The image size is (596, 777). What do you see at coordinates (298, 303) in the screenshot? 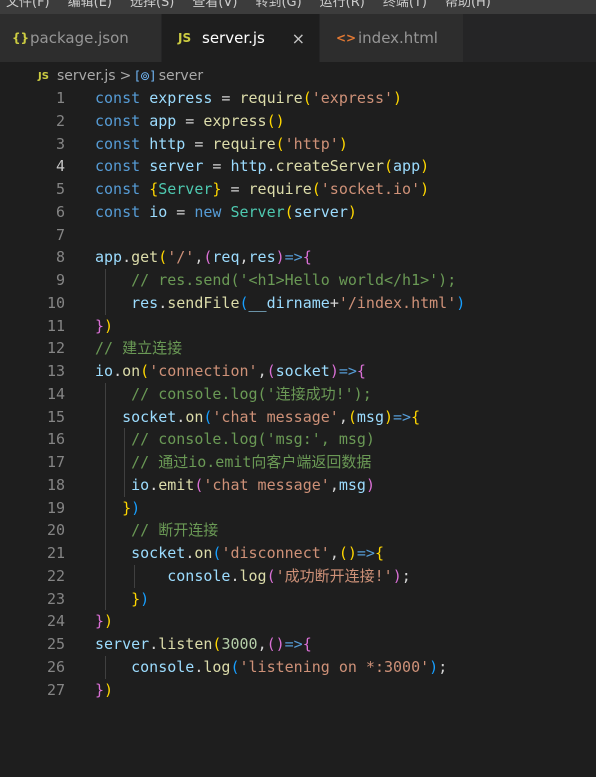
I see `code-line: 10 res.sendFile(__dirname+'/index.html')` at bounding box center [298, 303].